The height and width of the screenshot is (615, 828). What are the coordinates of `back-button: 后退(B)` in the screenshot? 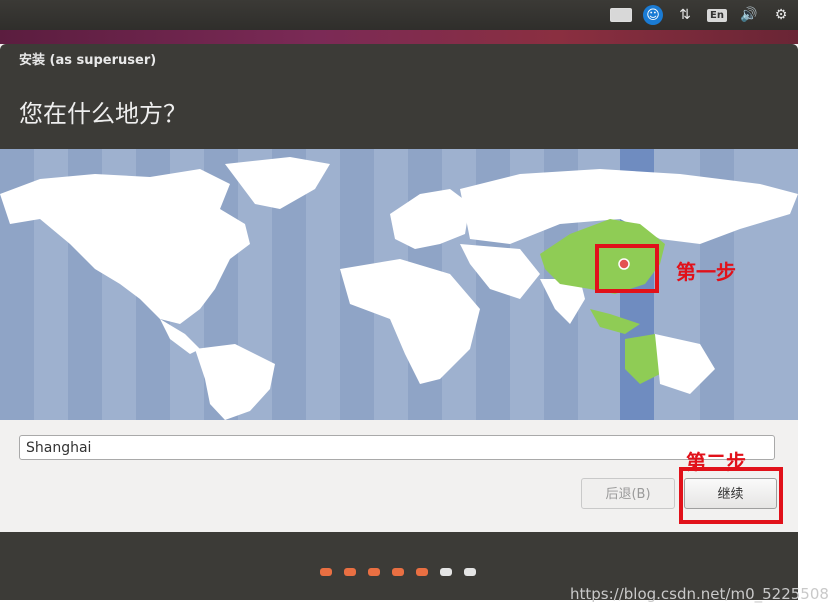 It's located at (628, 493).